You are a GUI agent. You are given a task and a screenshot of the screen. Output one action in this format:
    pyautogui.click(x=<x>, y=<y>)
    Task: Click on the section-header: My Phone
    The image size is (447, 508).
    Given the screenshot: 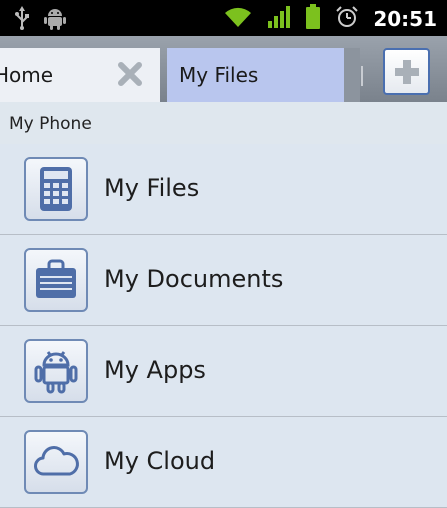 What is the action you would take?
    pyautogui.click(x=223, y=123)
    